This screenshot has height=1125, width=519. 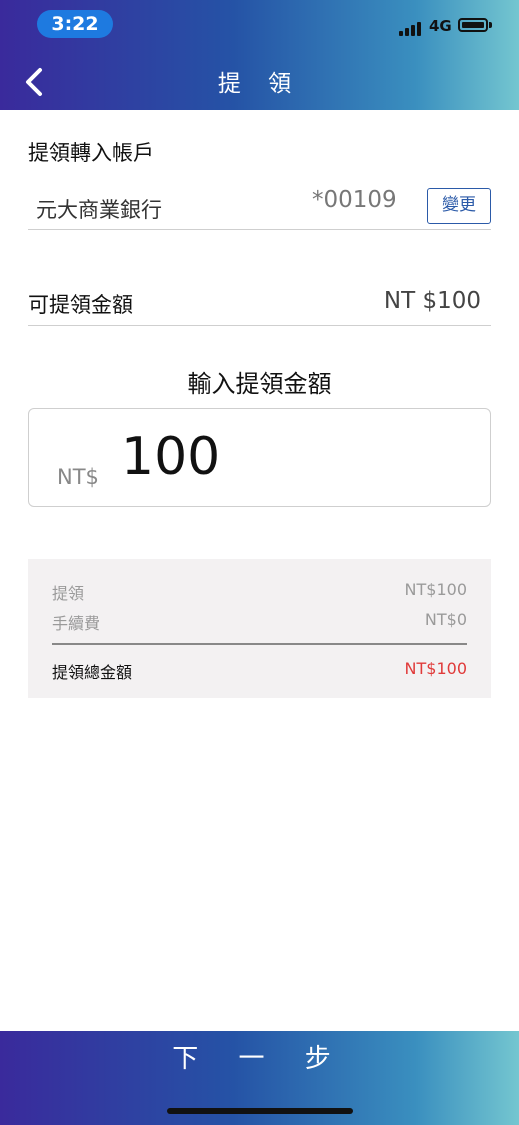 I want to click on fee-summary-panel: 提領 NT$100 手續費 NT$0 提領總金額 NT$100, so click(x=259, y=628).